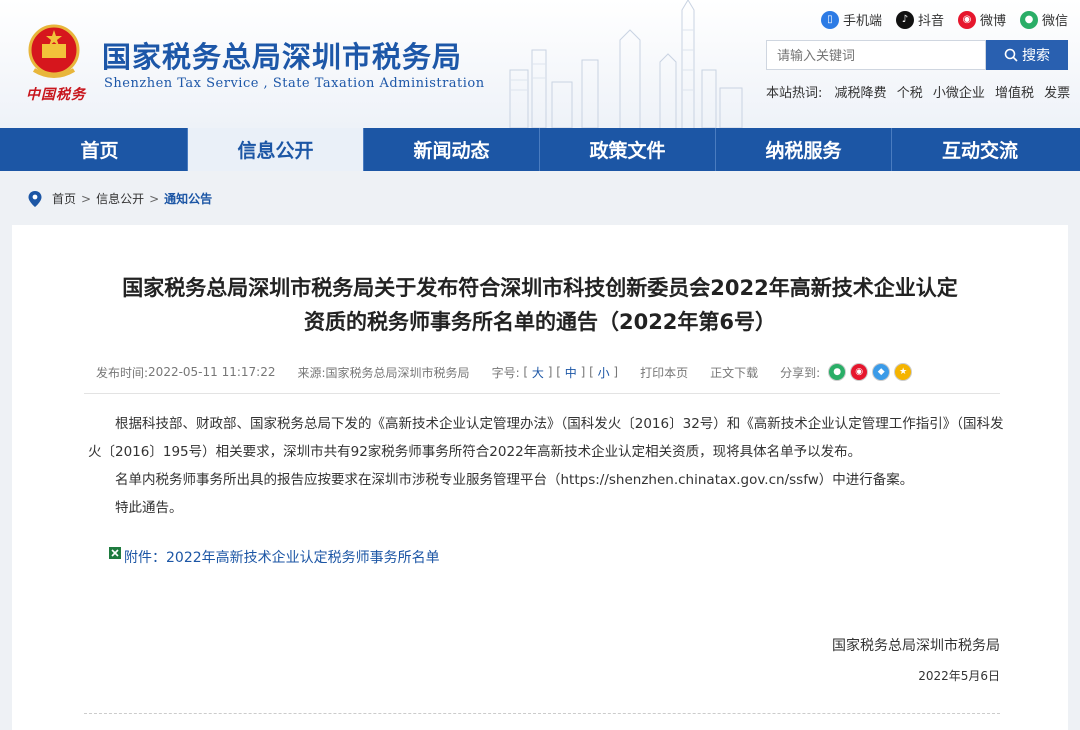 The height and width of the screenshot is (730, 1080). Describe the element at coordinates (804, 149) in the screenshot. I see `nav-tax-service: 纳税服务` at that location.